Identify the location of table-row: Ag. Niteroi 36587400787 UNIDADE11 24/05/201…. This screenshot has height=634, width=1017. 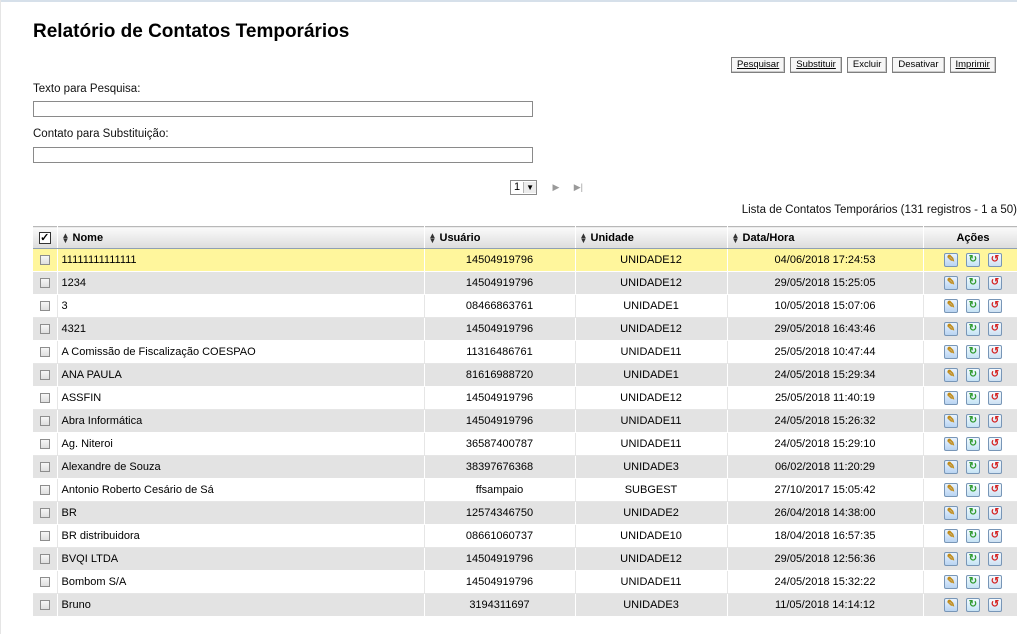
(525, 444).